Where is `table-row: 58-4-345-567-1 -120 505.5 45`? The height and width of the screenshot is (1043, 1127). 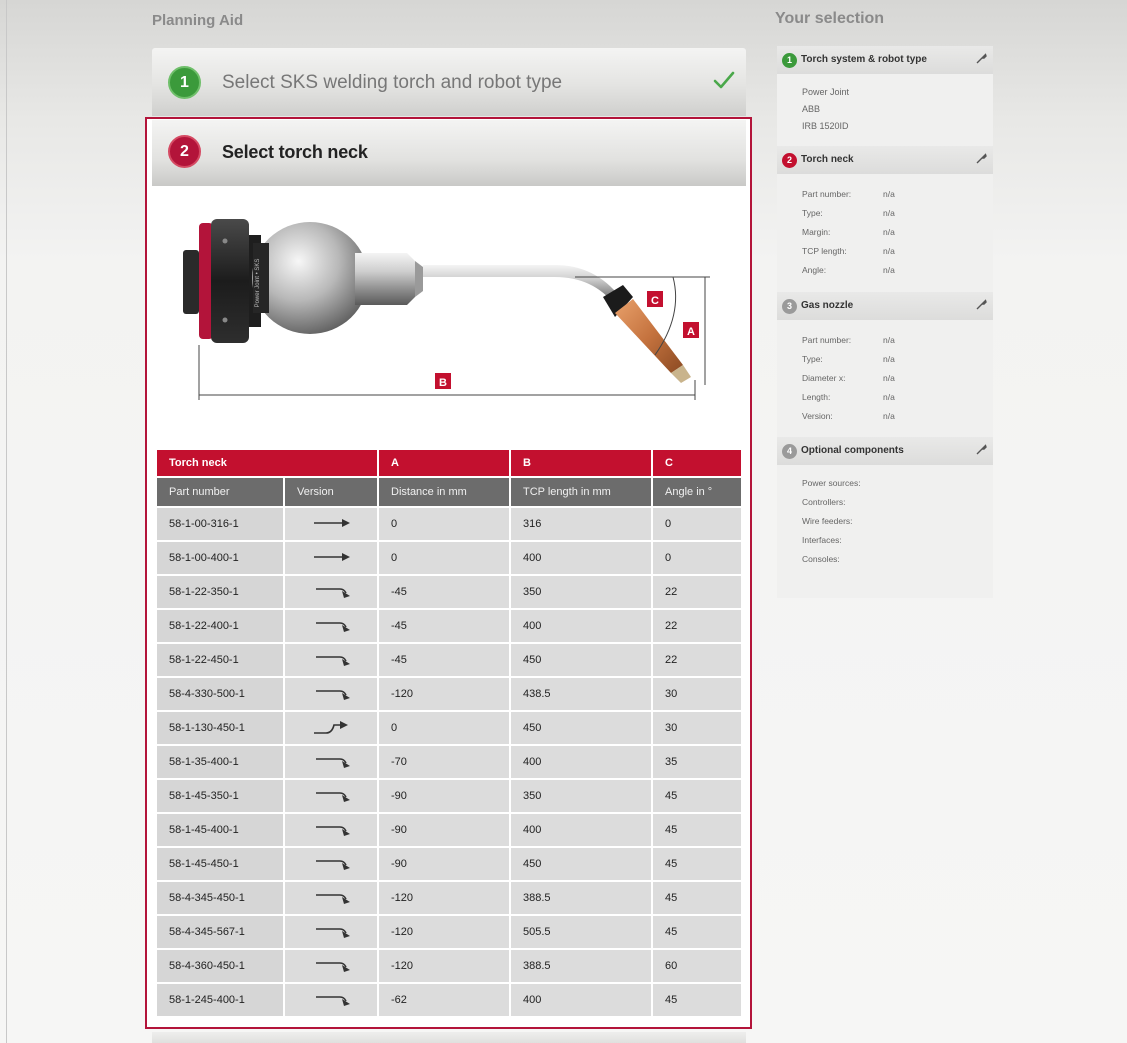 table-row: 58-4-345-567-1 -120 505.5 45 is located at coordinates (450, 931).